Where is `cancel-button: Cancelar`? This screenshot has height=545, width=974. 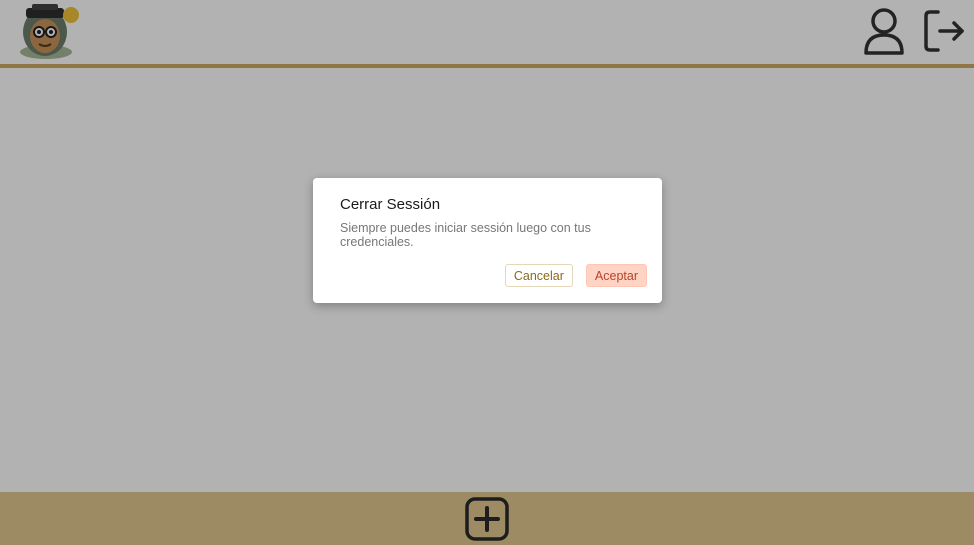
cancel-button: Cancelar is located at coordinates (538, 275).